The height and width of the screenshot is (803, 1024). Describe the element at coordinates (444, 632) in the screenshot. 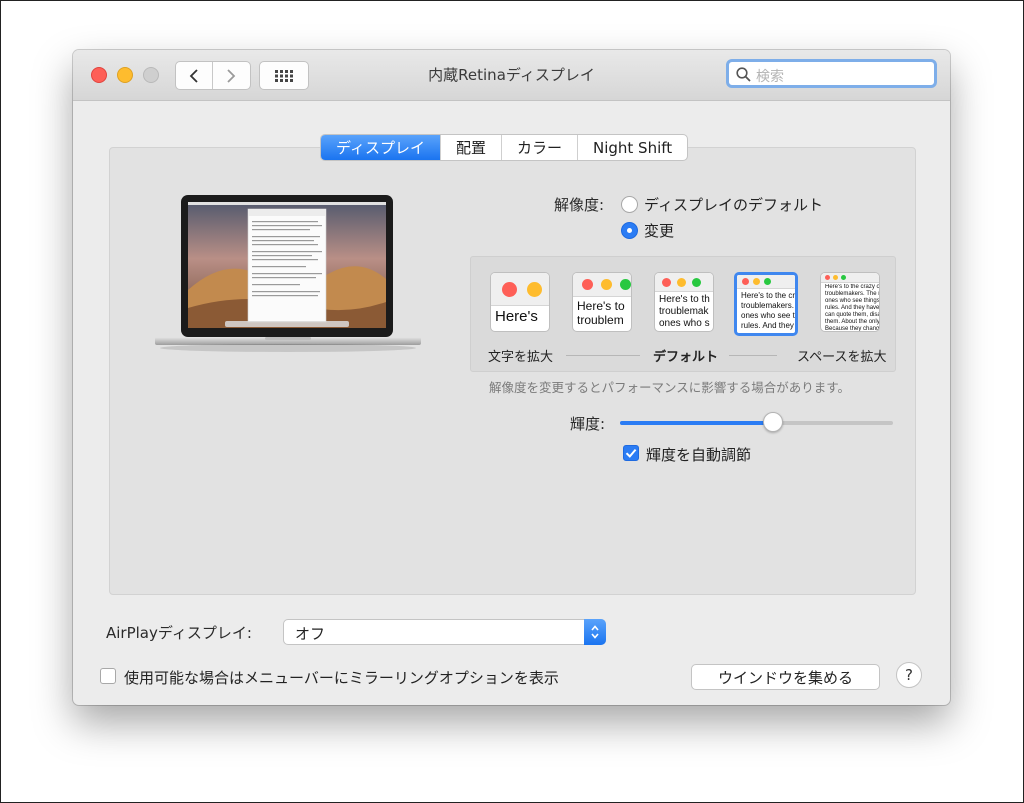

I see `airplay-display-select: オフ` at that location.